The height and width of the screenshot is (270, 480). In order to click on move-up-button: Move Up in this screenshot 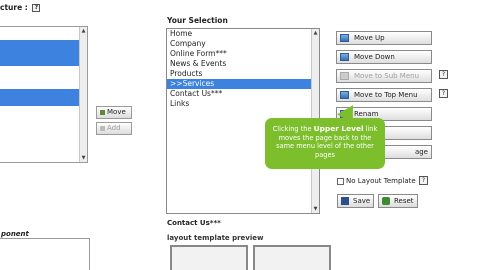, I will do `click(384, 38)`.